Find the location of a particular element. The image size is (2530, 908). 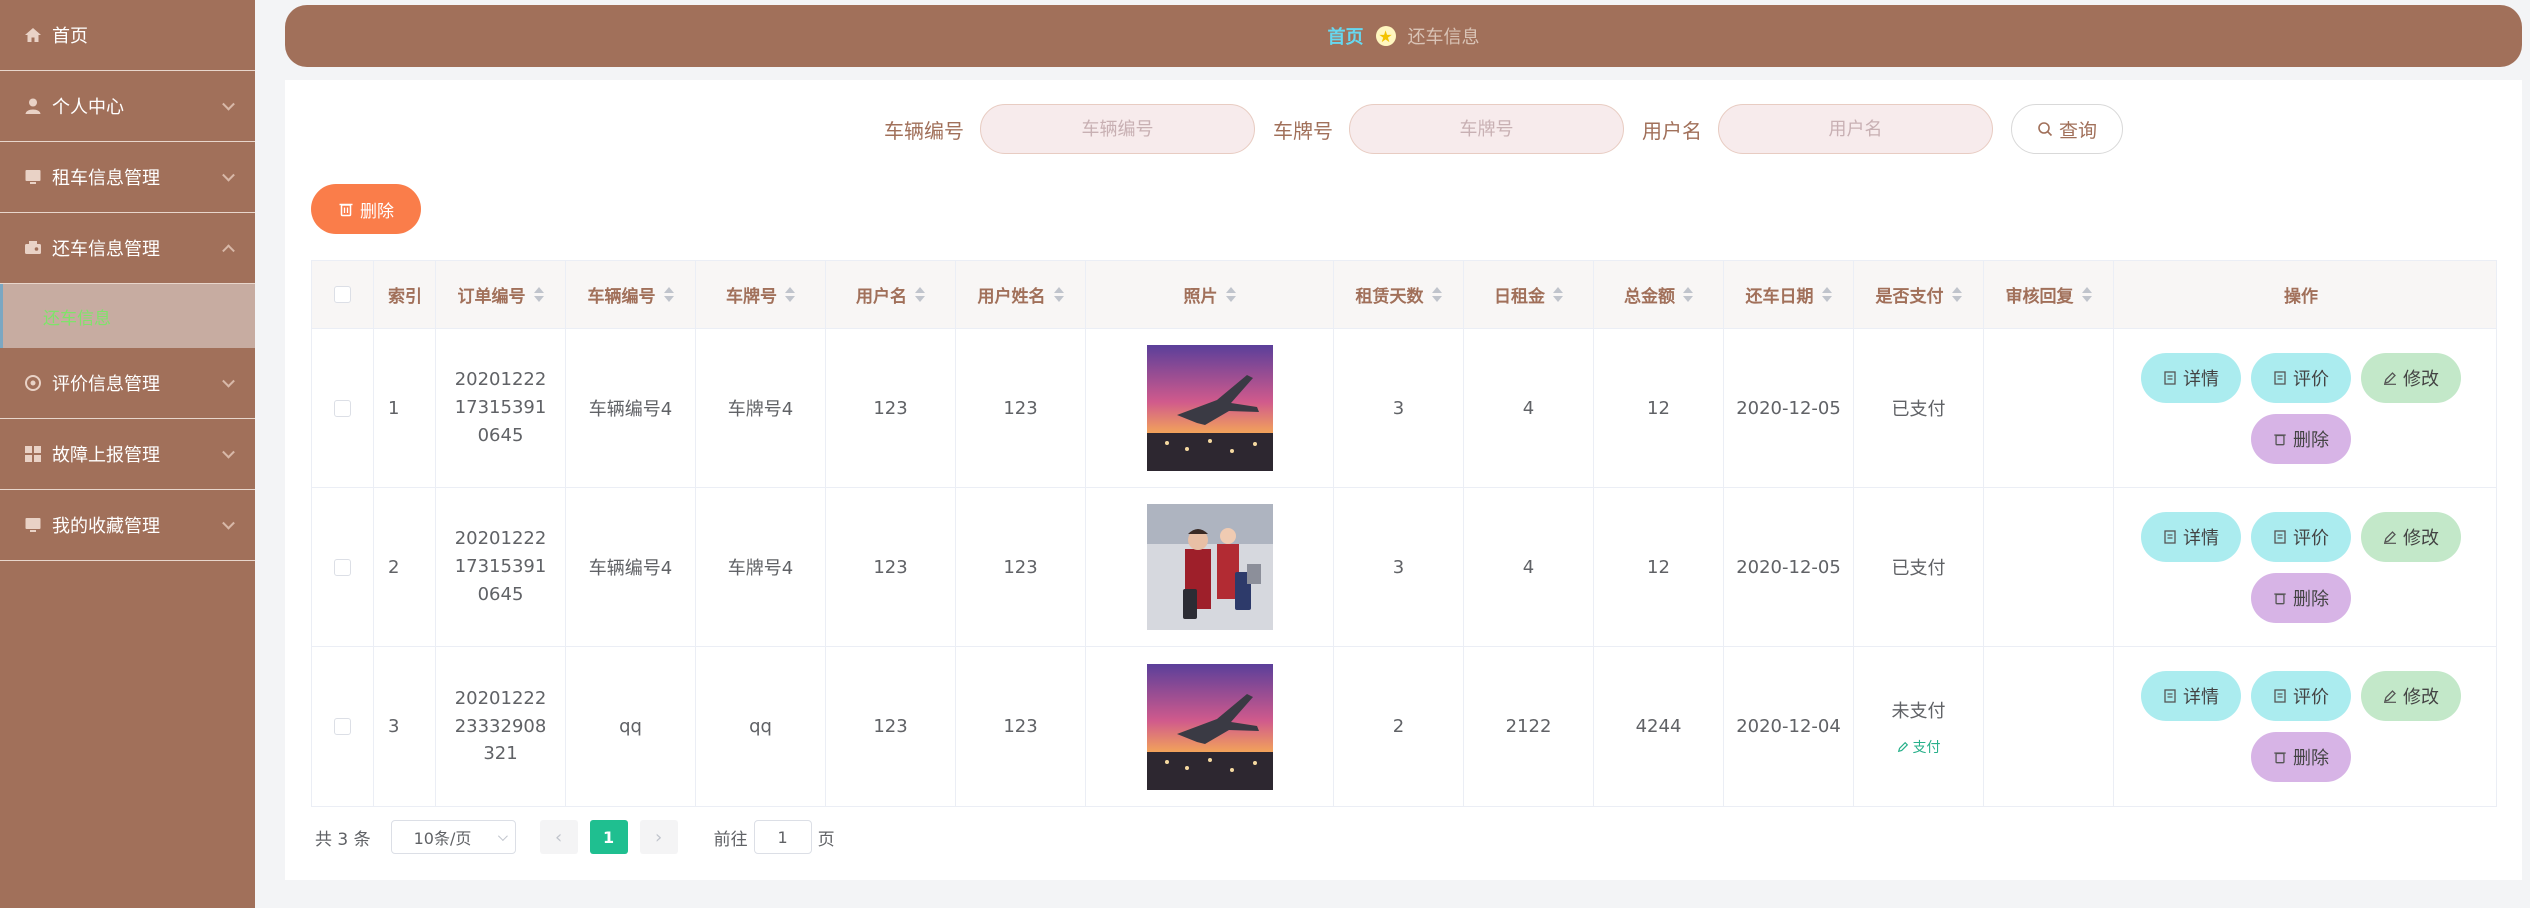

cell-user: 123 is located at coordinates (891, 408).